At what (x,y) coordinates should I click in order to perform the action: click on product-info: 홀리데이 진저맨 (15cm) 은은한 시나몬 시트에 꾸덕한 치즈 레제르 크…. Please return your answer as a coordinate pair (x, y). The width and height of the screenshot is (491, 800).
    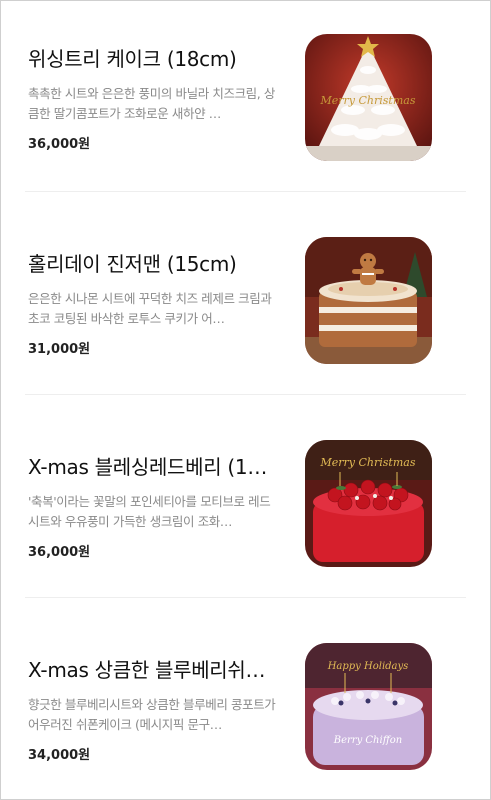
    Looking at the image, I should click on (152, 304).